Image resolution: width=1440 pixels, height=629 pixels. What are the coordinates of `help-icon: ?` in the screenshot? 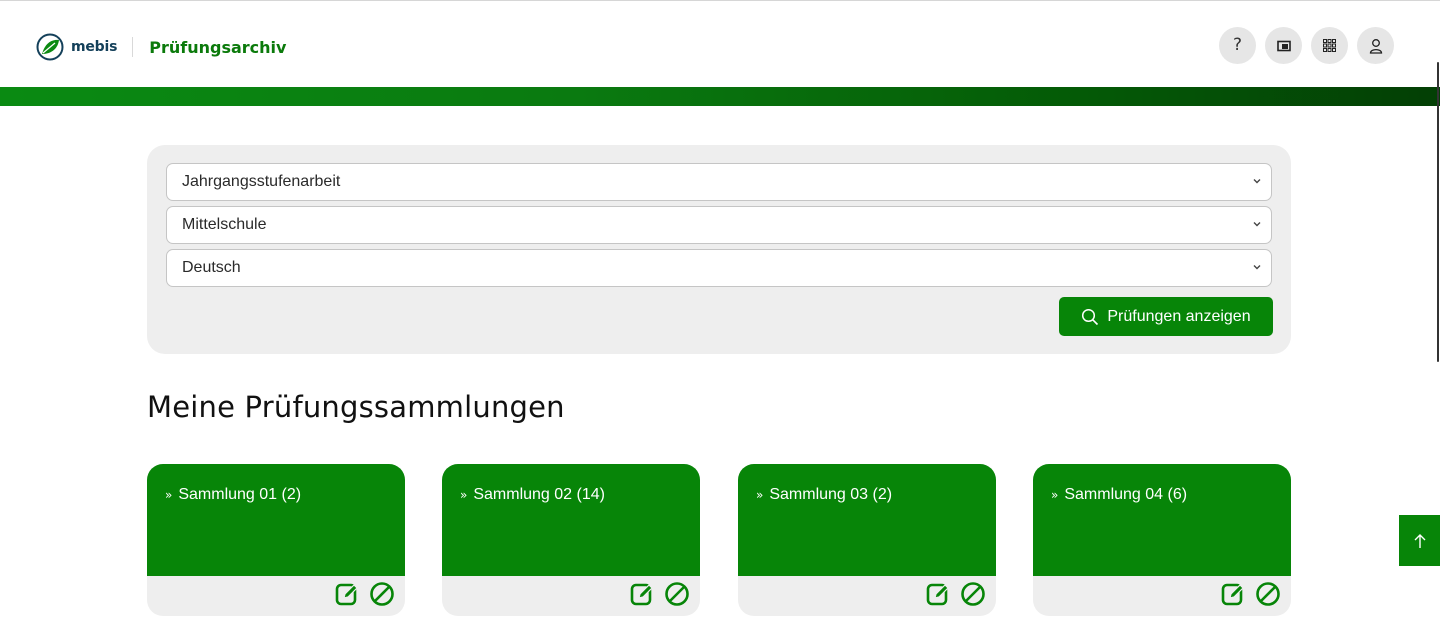 It's located at (1237, 45).